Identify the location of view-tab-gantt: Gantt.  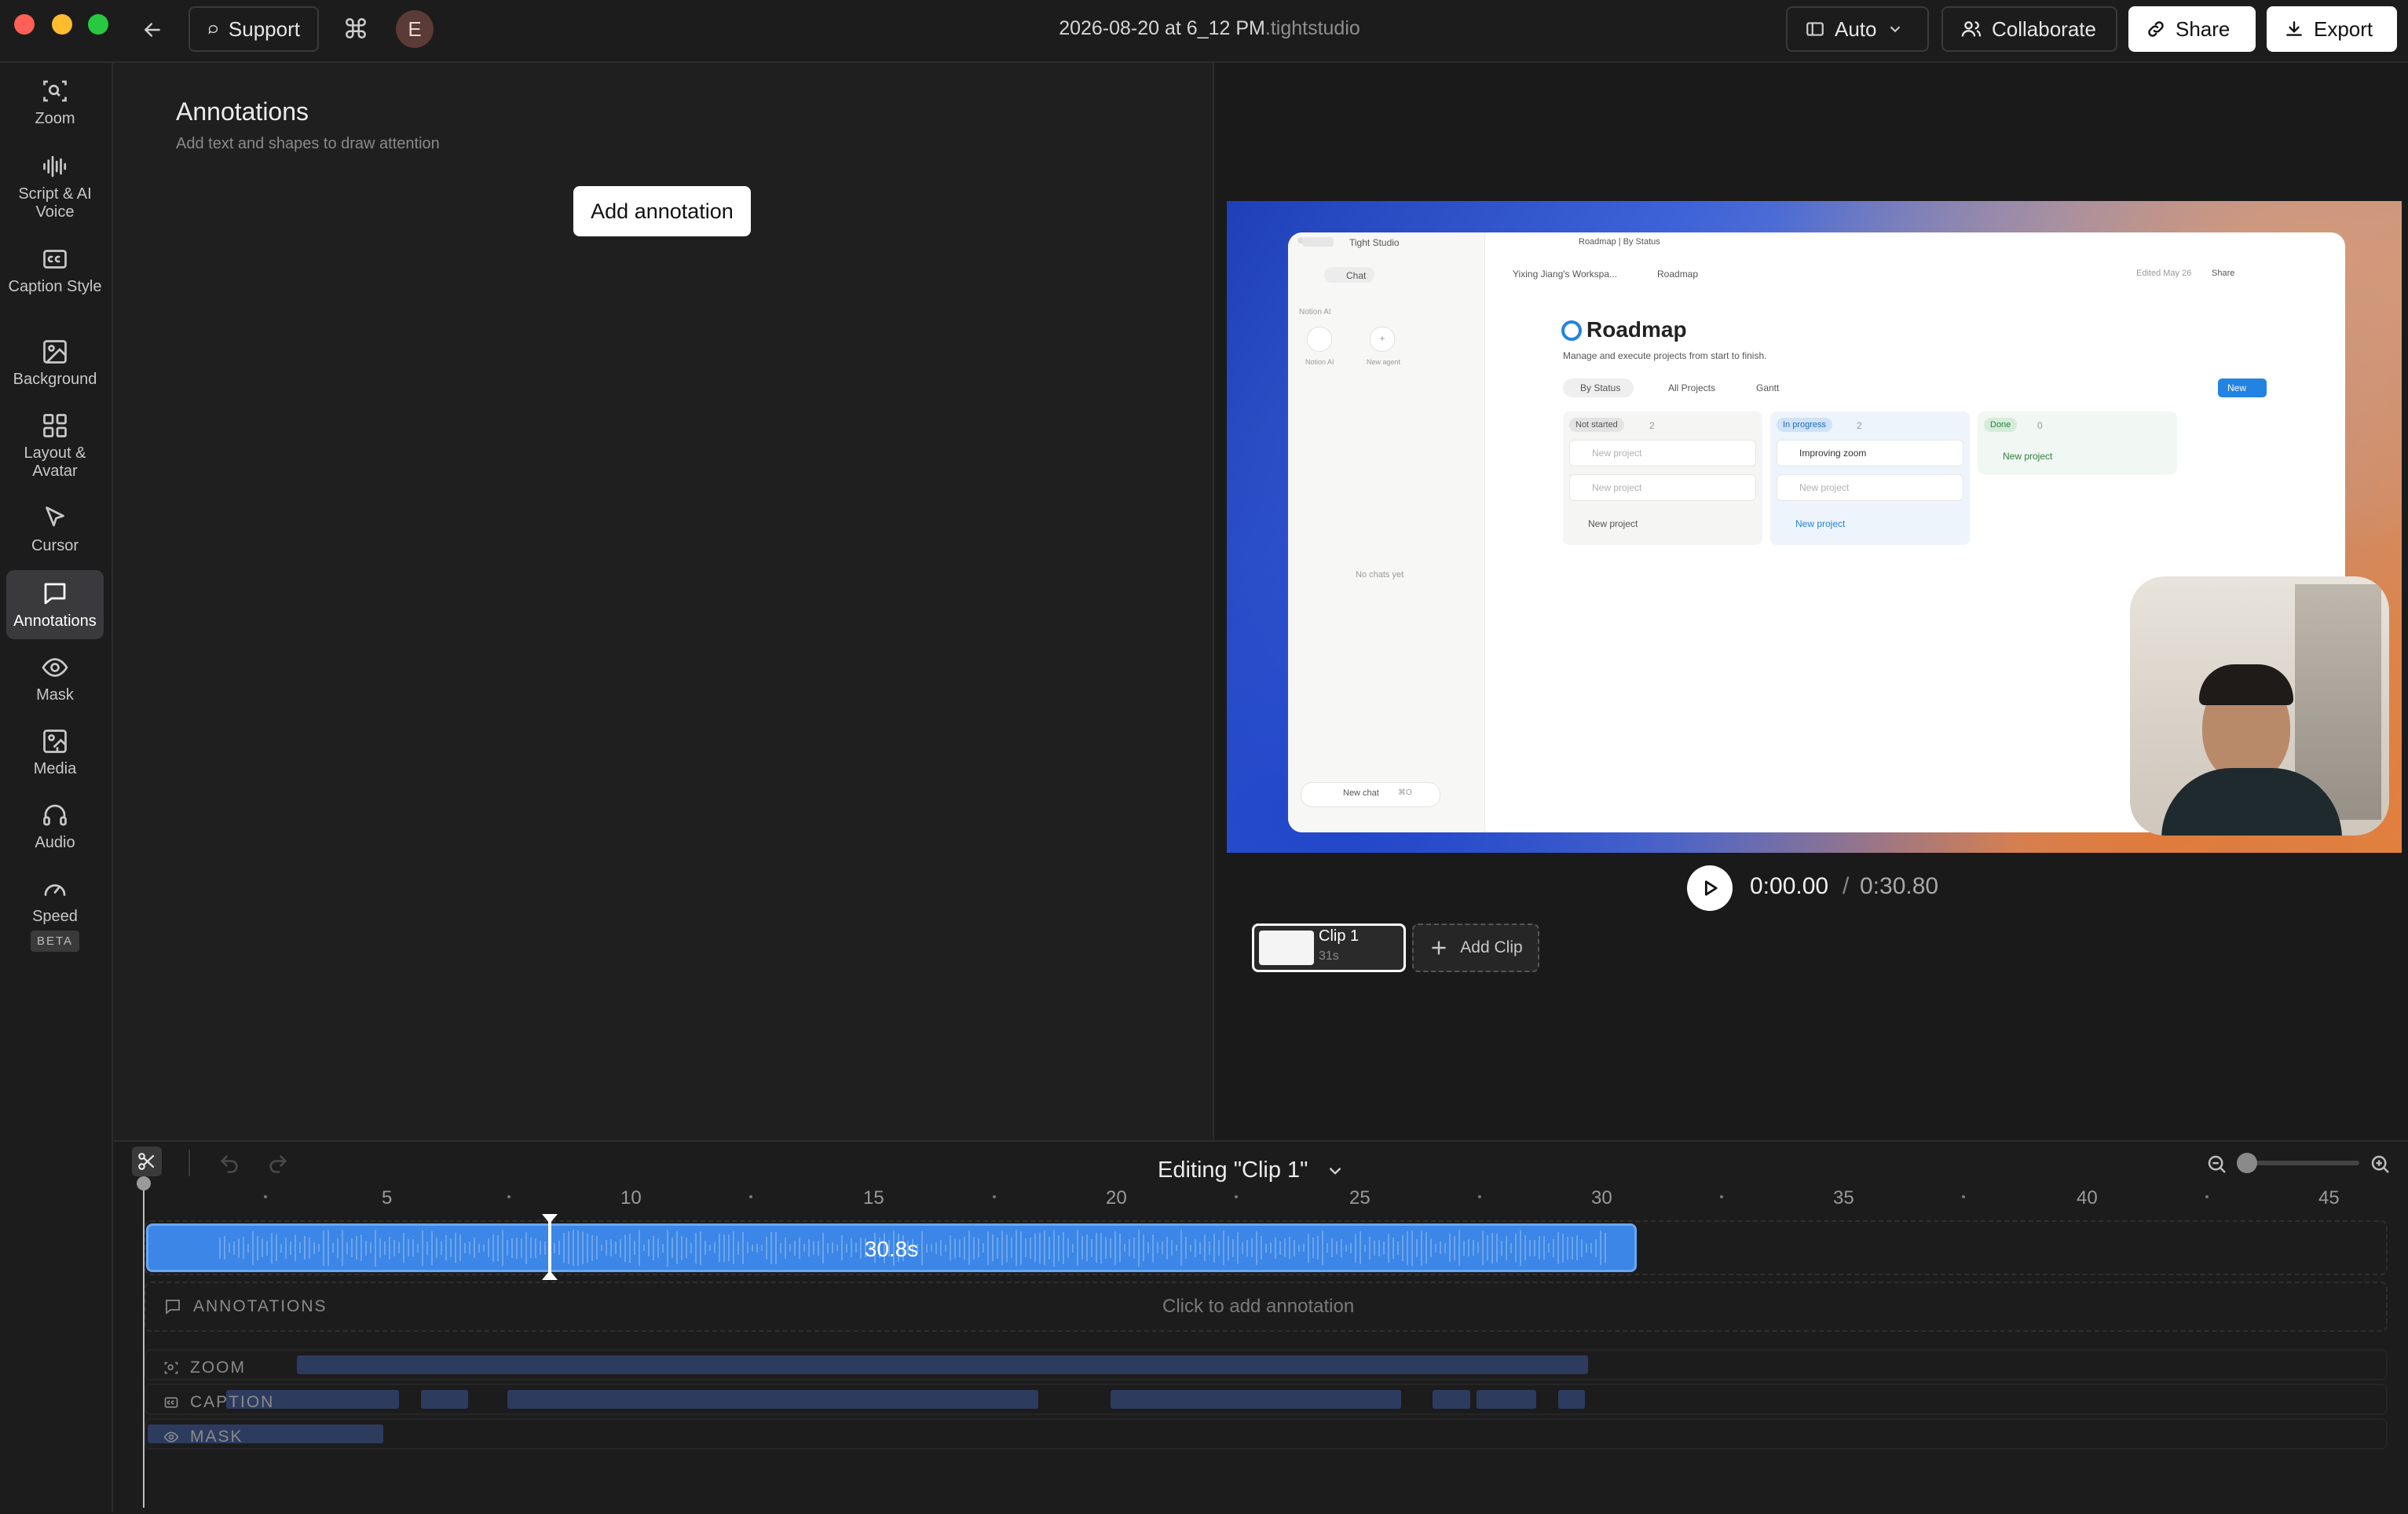
(1768, 387).